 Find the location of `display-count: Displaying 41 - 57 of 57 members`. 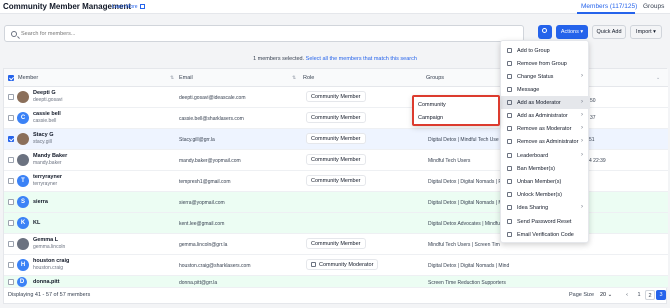

display-count: Displaying 41 - 57 of 57 members is located at coordinates (49, 295).